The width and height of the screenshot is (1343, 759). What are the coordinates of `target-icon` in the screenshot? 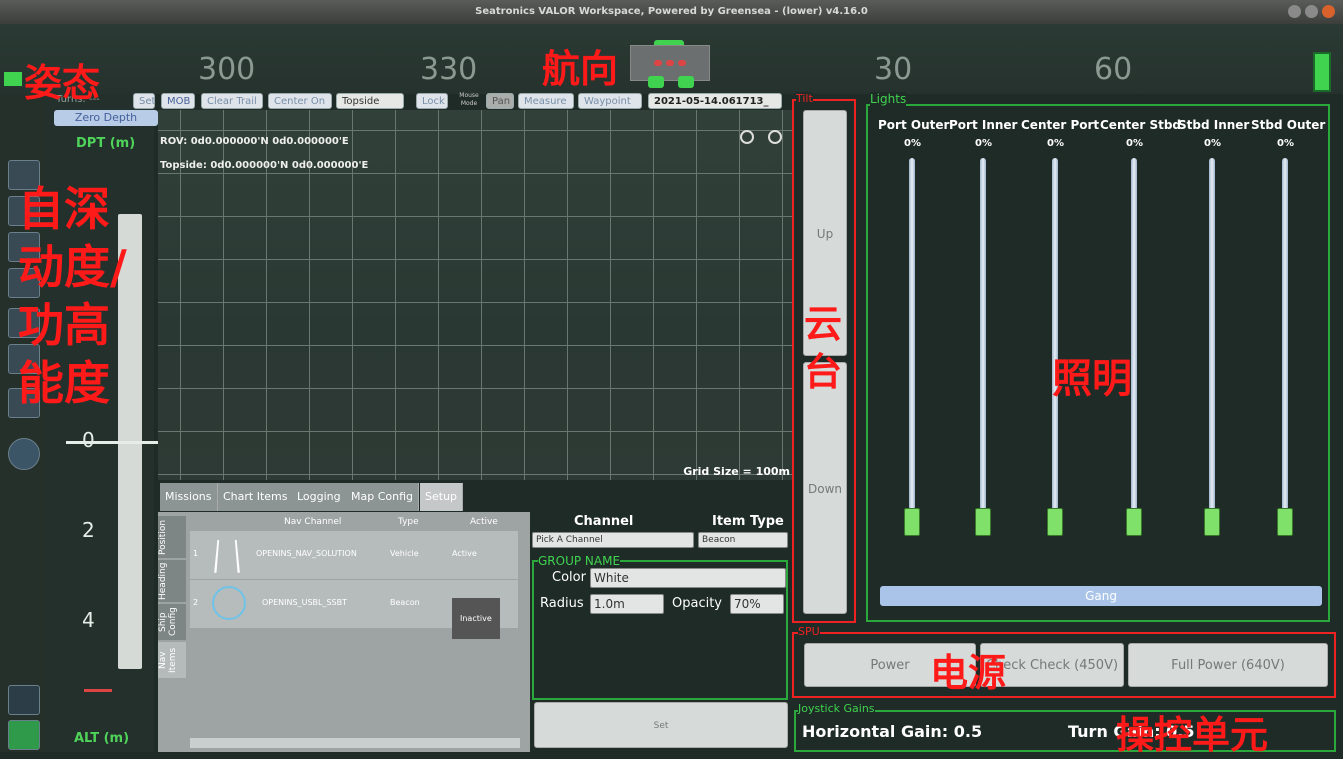 It's located at (24, 454).